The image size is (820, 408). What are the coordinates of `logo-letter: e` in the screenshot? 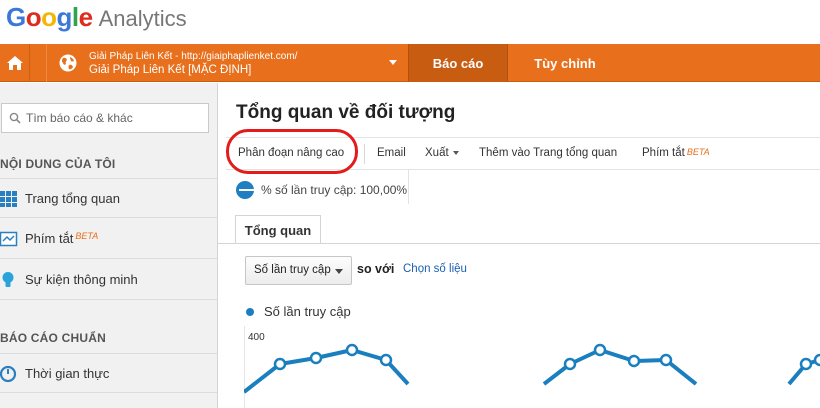 It's located at (85, 17).